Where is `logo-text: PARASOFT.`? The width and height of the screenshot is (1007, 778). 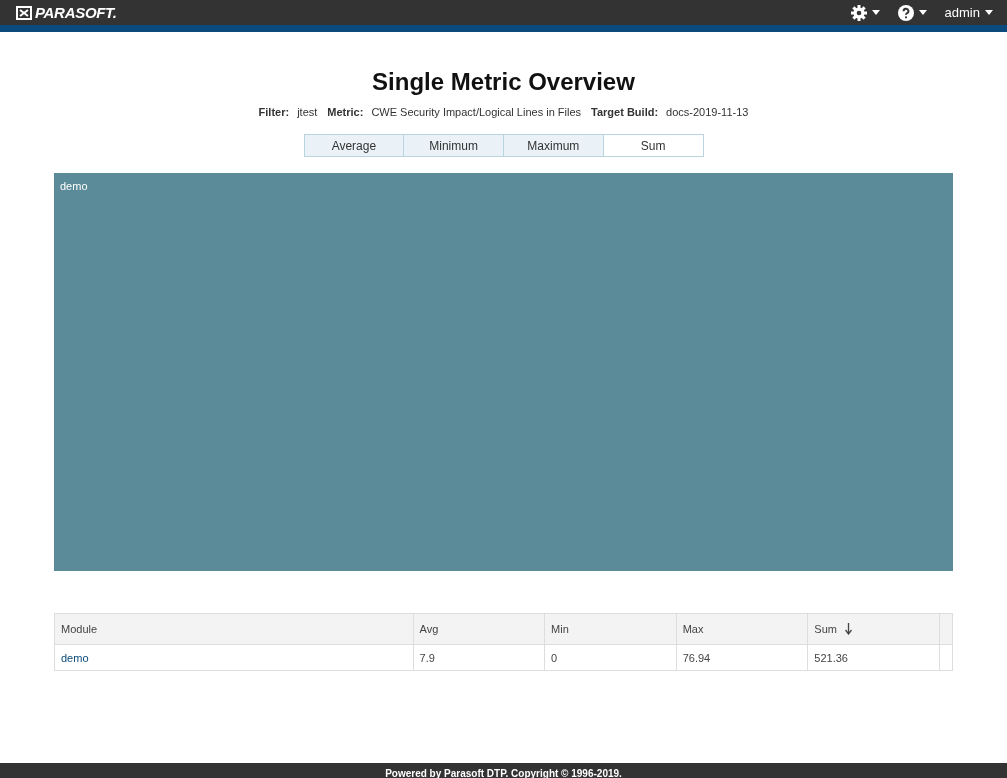 logo-text: PARASOFT. is located at coordinates (76, 12).